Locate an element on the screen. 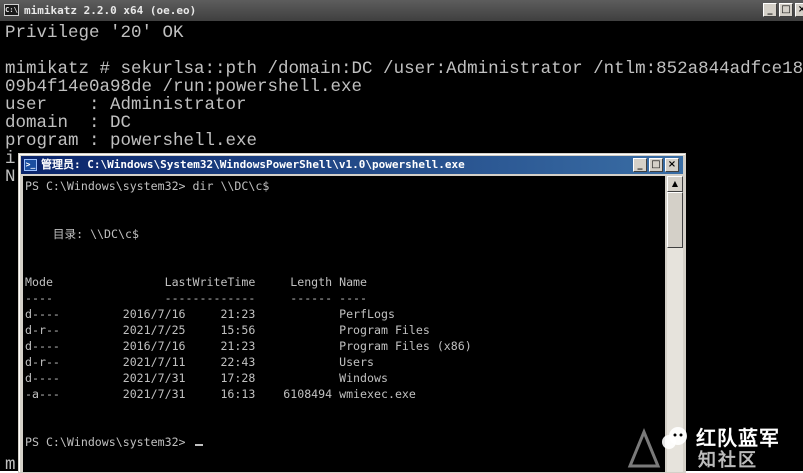 Image resolution: width=803 pixels, height=473 pixels. ps-console-line: d-r-- 2021/7/25 15:56 Program Files is located at coordinates (227, 330).